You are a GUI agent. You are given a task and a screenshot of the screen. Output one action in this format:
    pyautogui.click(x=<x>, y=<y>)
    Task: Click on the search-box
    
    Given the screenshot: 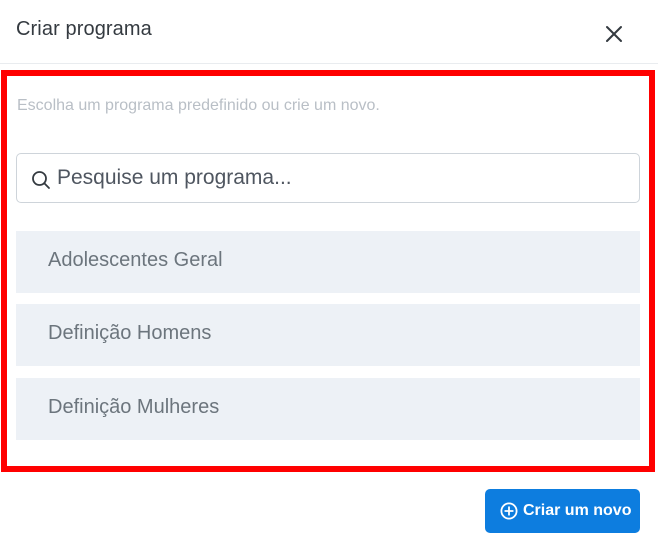 What is the action you would take?
    pyautogui.click(x=328, y=178)
    